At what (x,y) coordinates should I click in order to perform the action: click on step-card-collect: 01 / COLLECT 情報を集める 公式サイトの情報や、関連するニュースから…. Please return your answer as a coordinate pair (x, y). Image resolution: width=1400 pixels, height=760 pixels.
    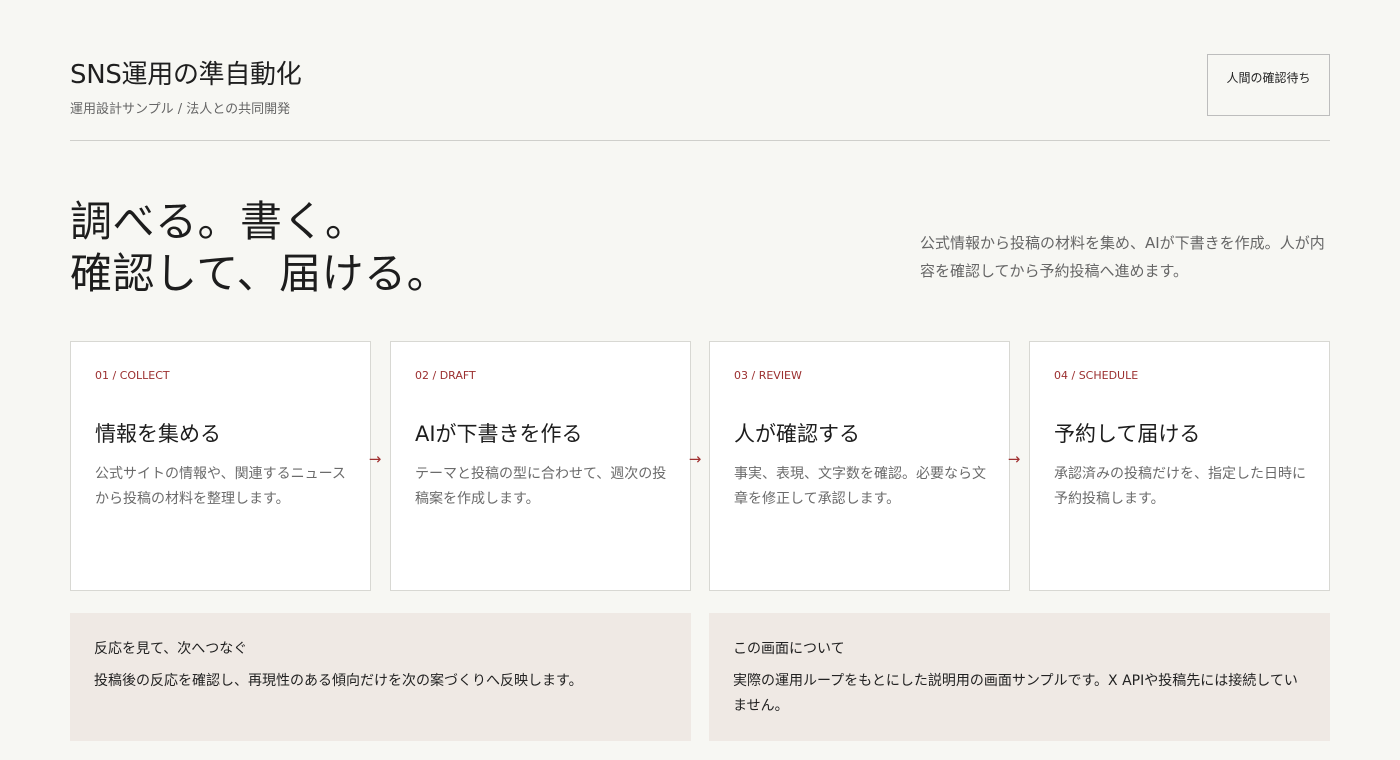
    Looking at the image, I should click on (220, 466).